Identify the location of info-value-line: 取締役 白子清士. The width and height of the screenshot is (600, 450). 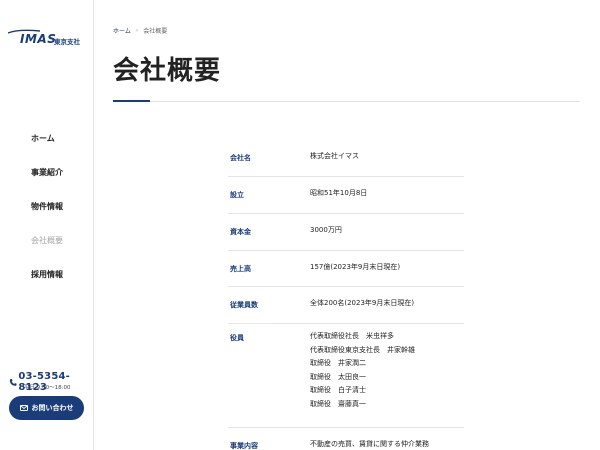
(338, 390).